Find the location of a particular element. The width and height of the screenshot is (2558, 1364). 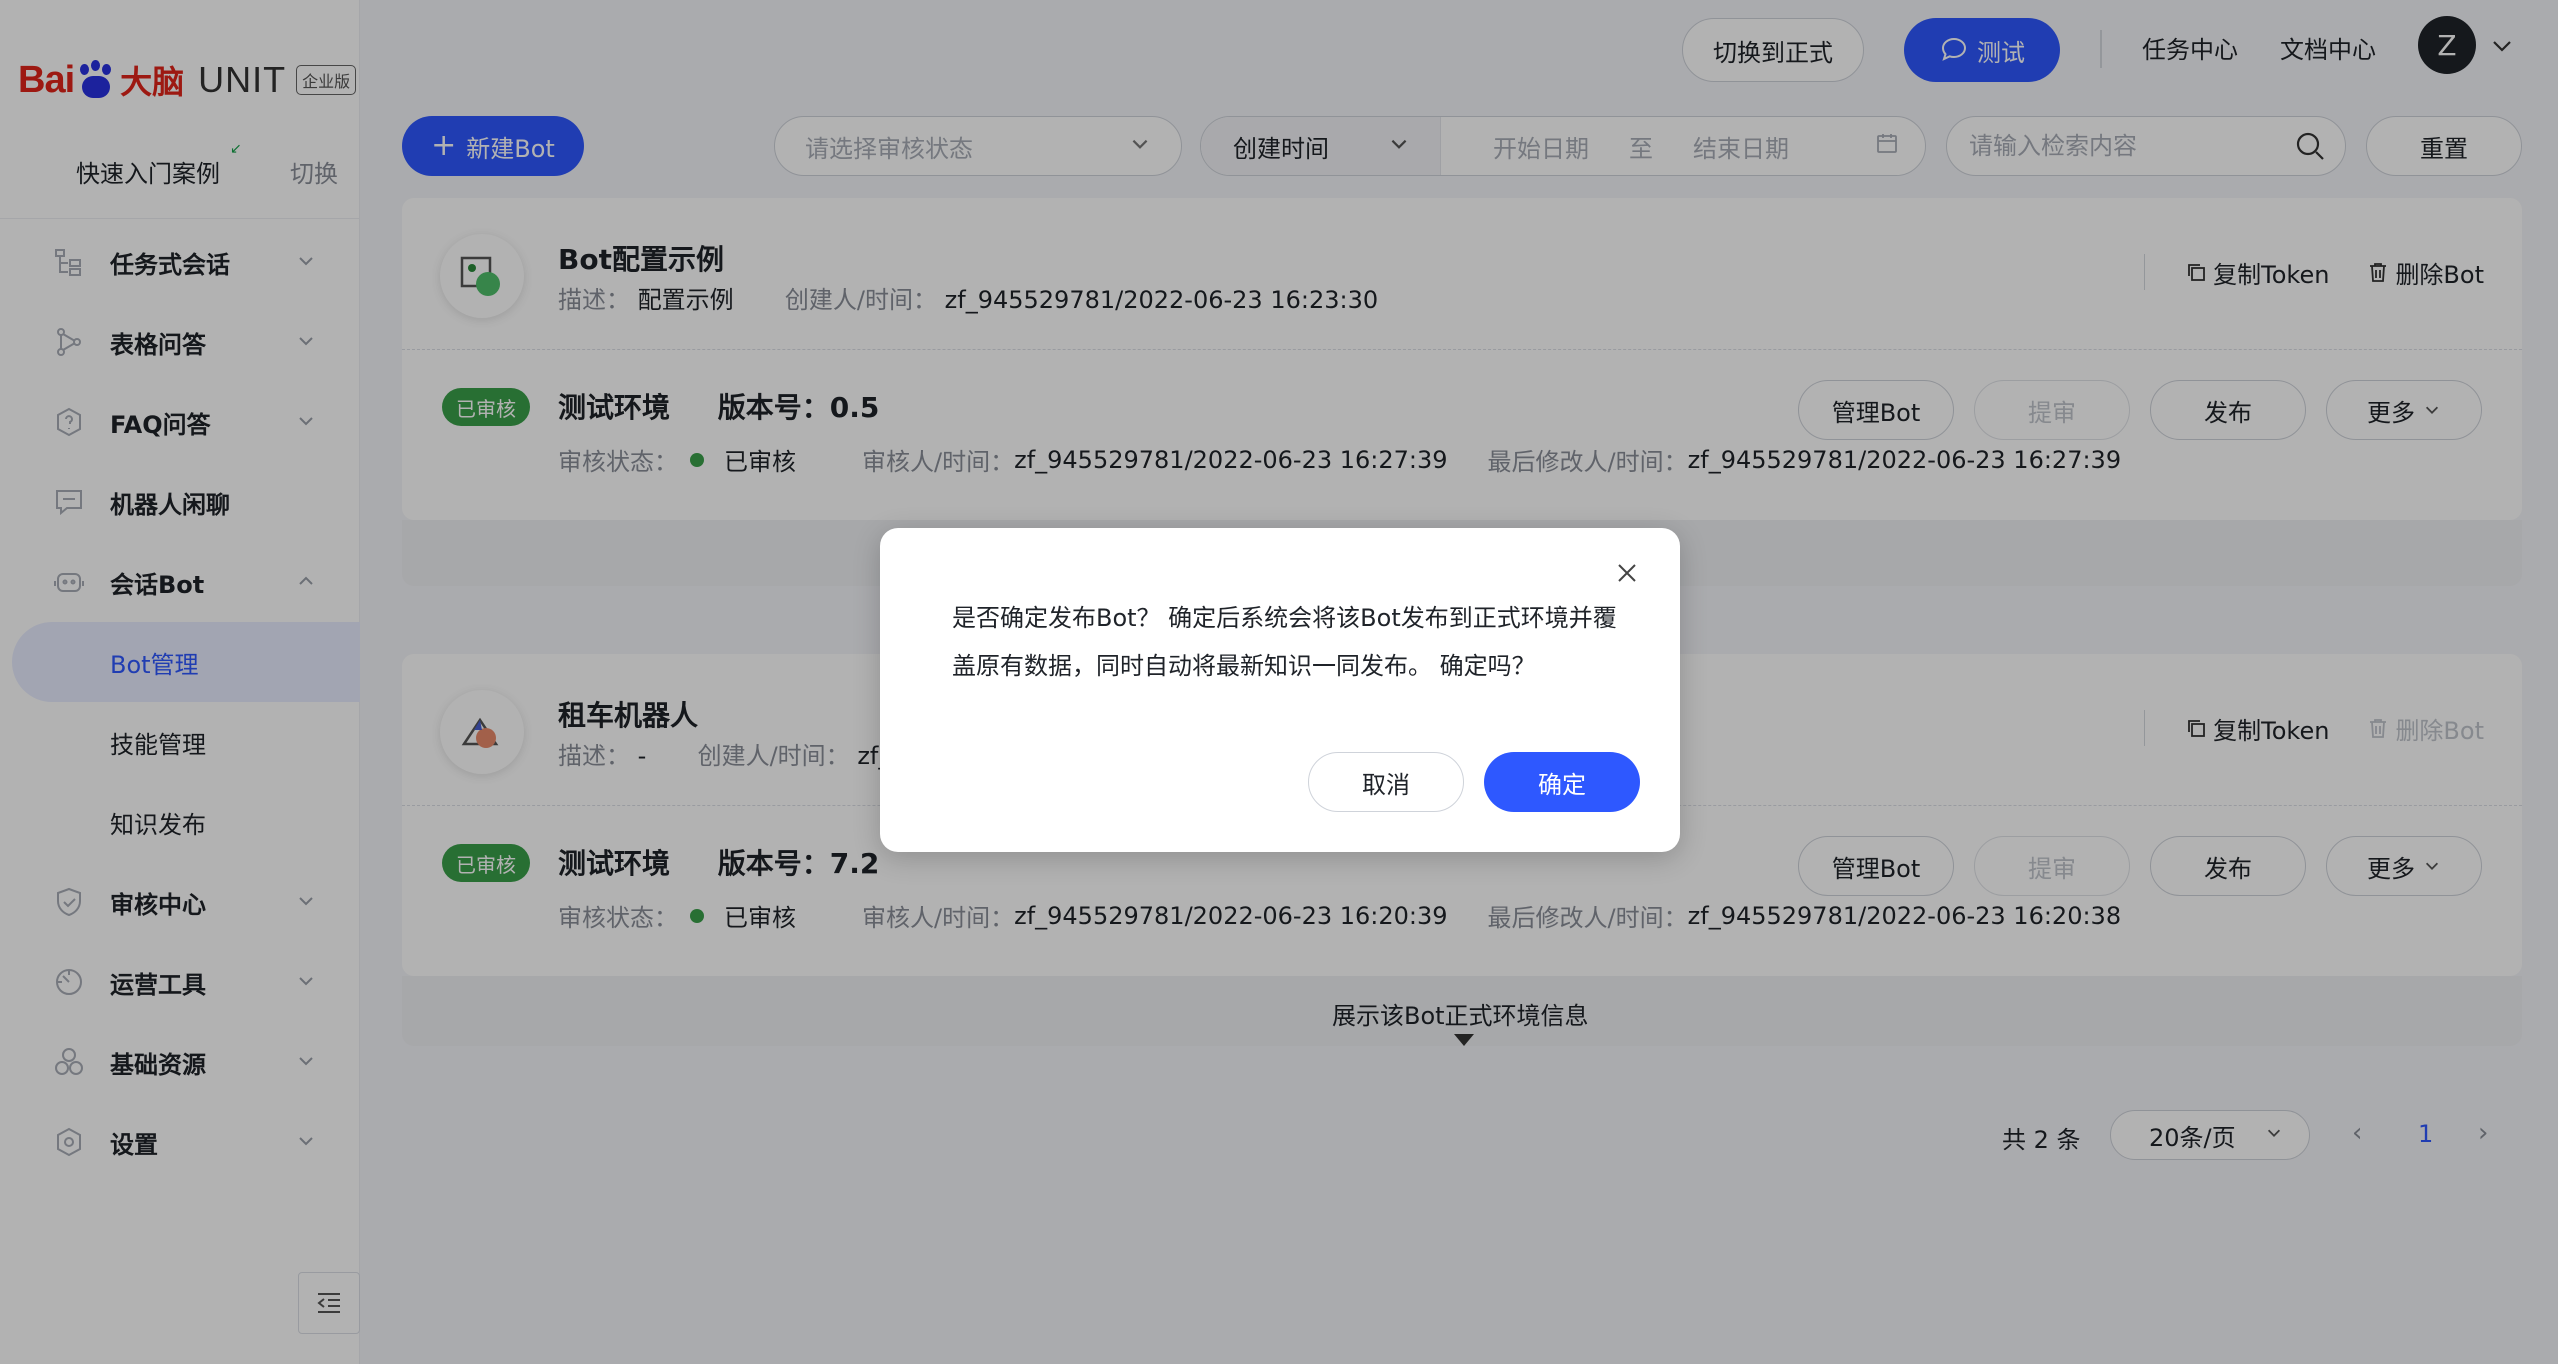

cancel-button: 取消 is located at coordinates (1386, 782).